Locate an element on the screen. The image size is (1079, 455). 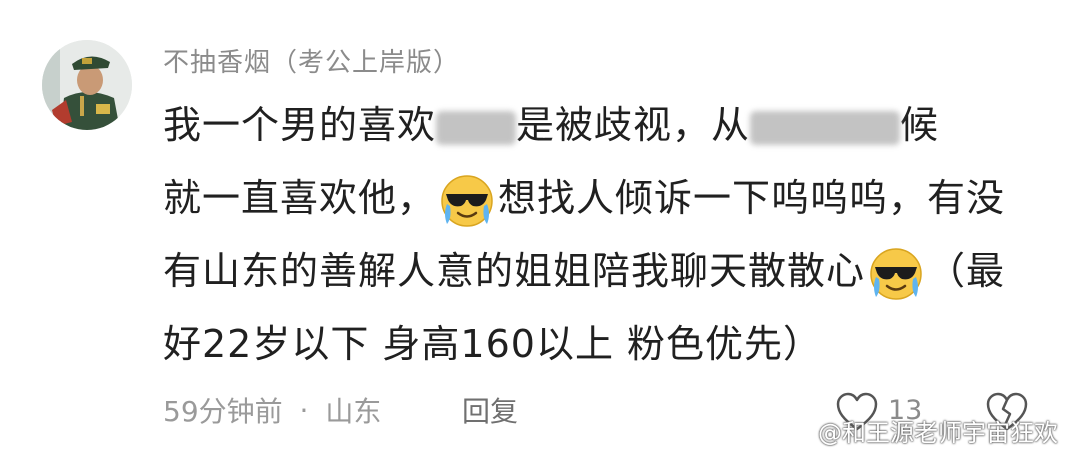
comment-line-2: 就一直喜欢他， 想找人倾诉一下呜呜呜，有没 is located at coordinates (603, 204).